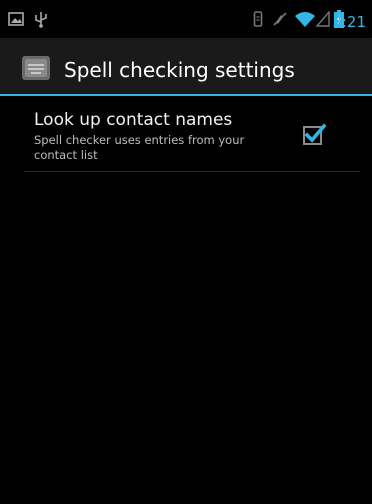  I want to click on contact-names-checkbox, so click(314, 134).